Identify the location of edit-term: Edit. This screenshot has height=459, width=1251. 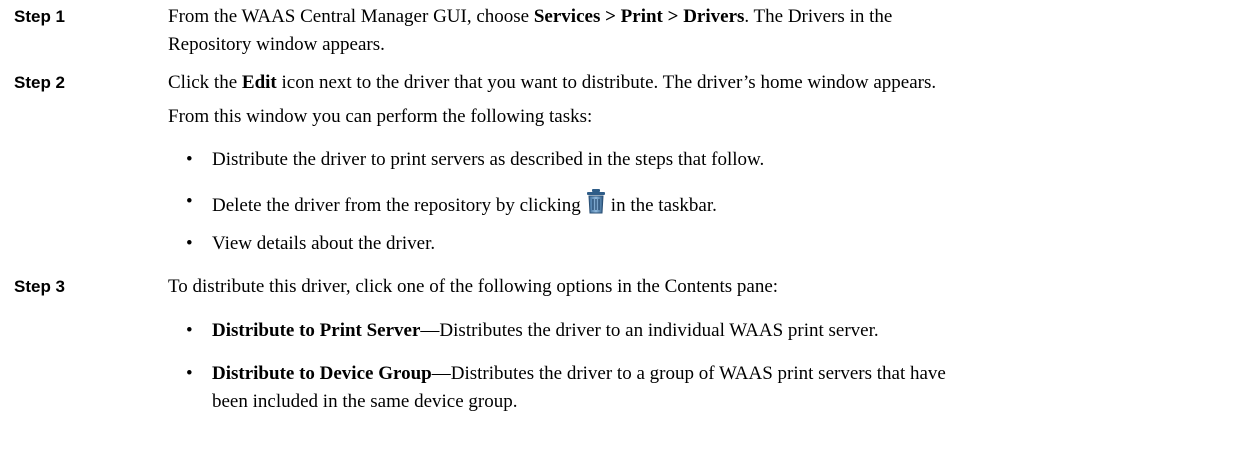
(259, 82).